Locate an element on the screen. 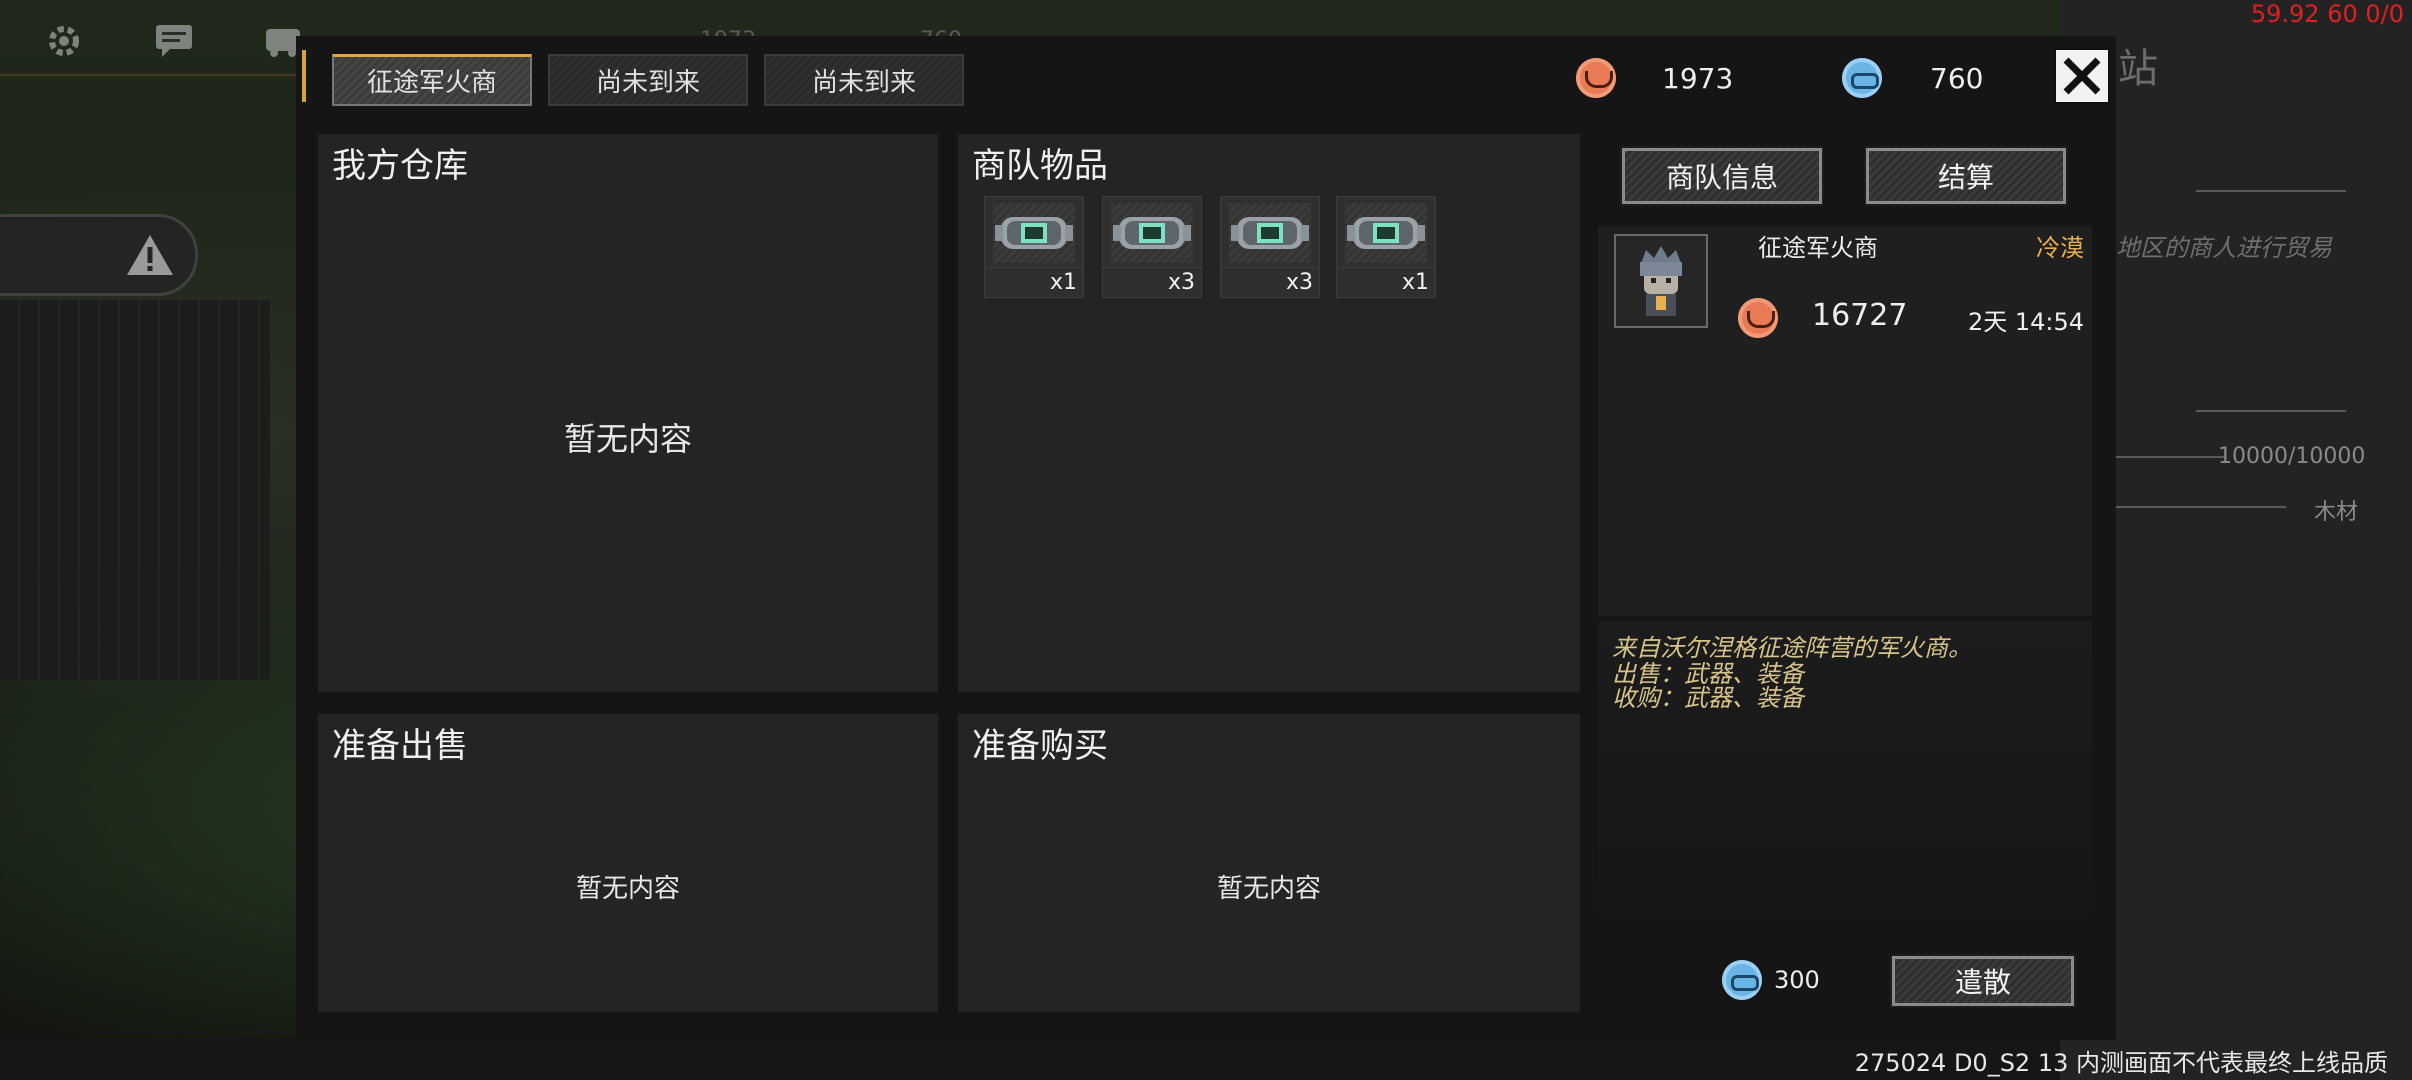  my-storage-empty: 暂无内容 is located at coordinates (627, 439).